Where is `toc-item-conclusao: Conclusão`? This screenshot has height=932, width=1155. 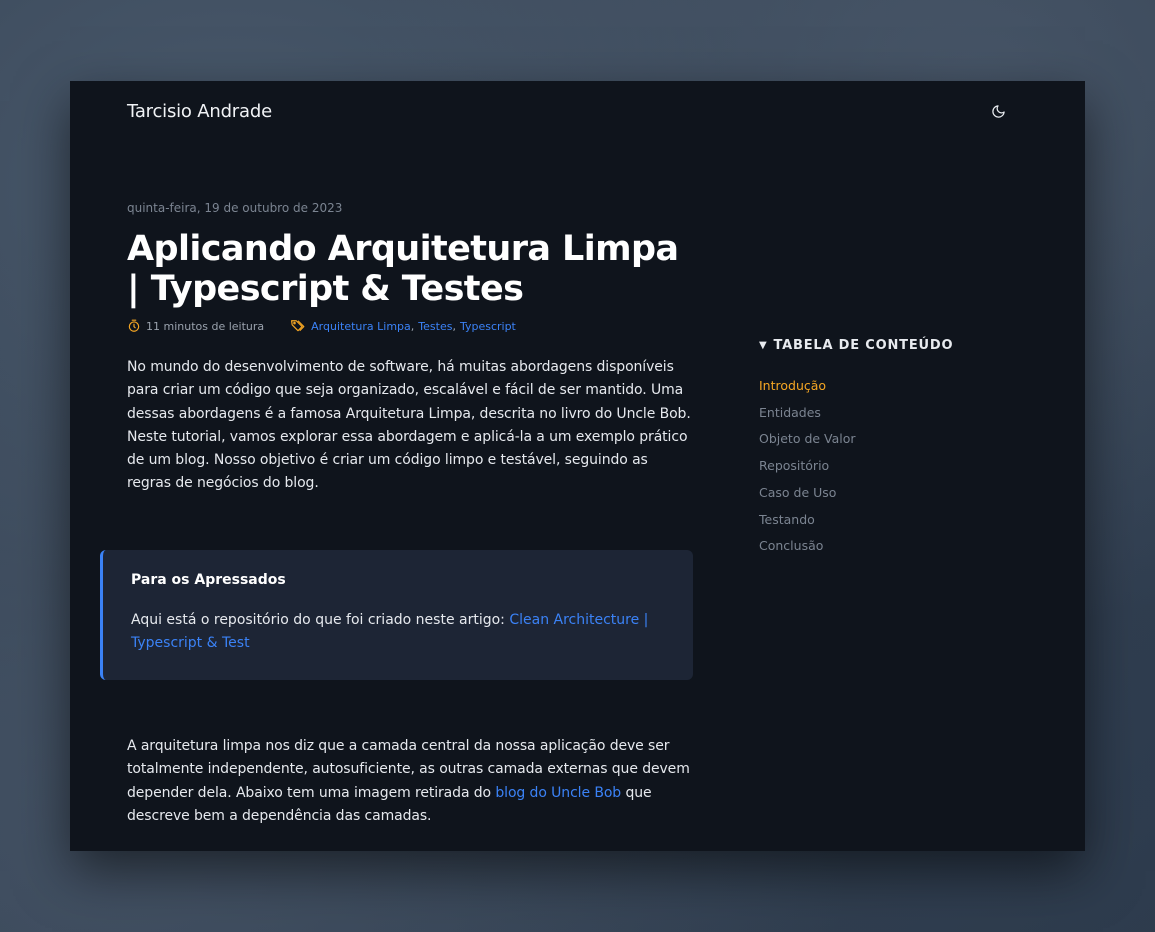
toc-item-conclusao: Conclusão is located at coordinates (879, 546).